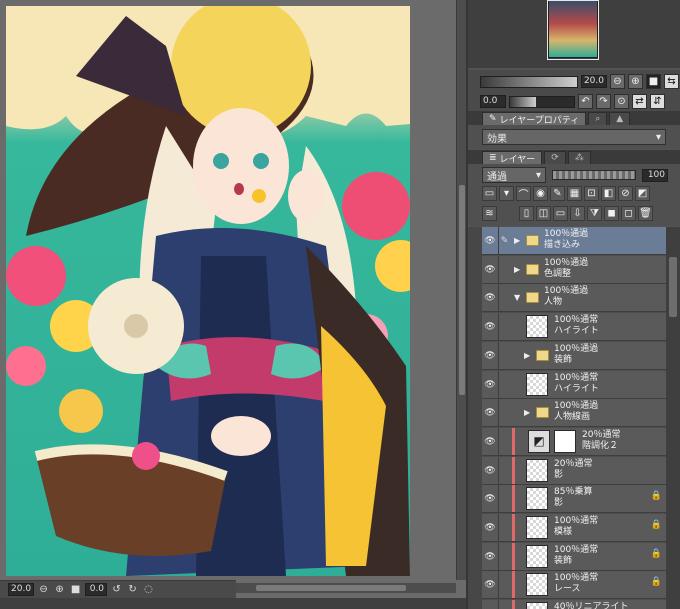 This screenshot has height=609, width=680. Describe the element at coordinates (574, 137) in the screenshot. I see `effect-dropdown: 効果 ▾` at that location.